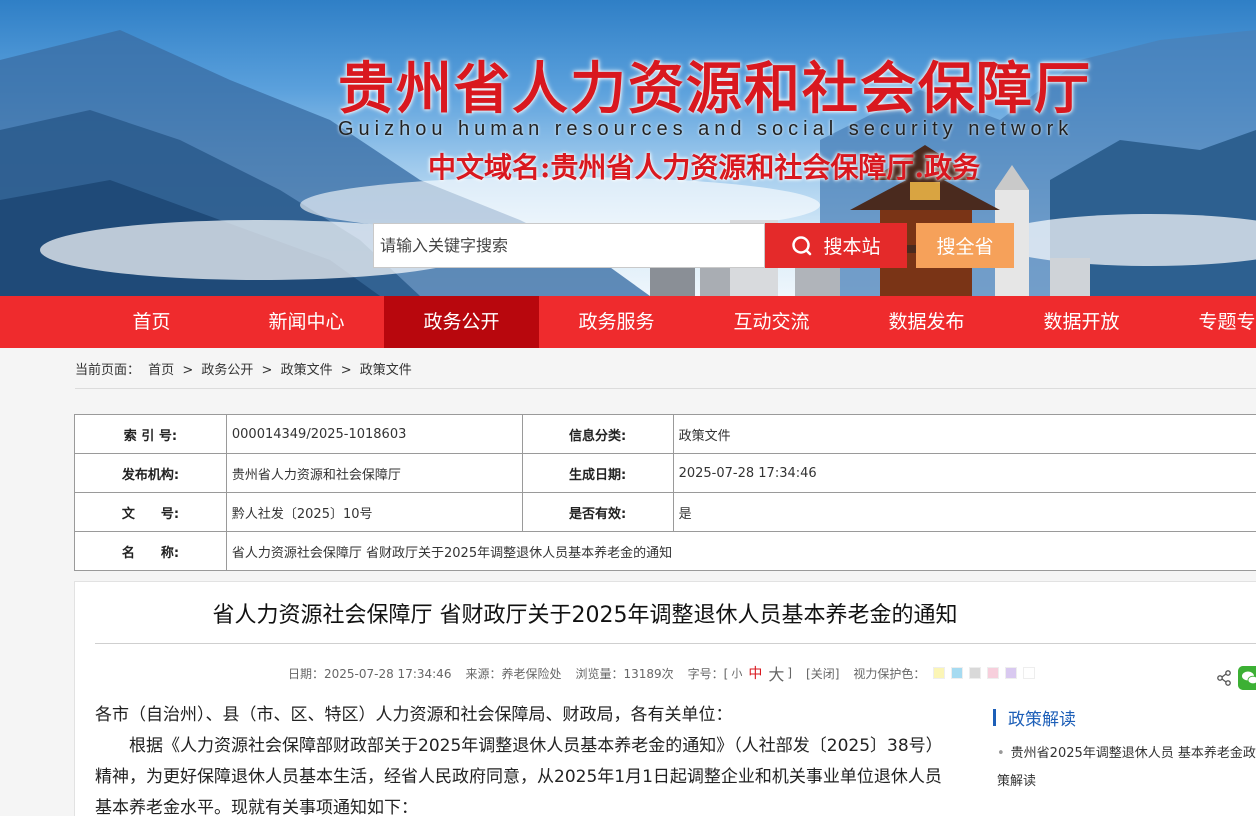  What do you see at coordinates (957, 673) in the screenshot?
I see `eye-care-swatch-blue` at bounding box center [957, 673].